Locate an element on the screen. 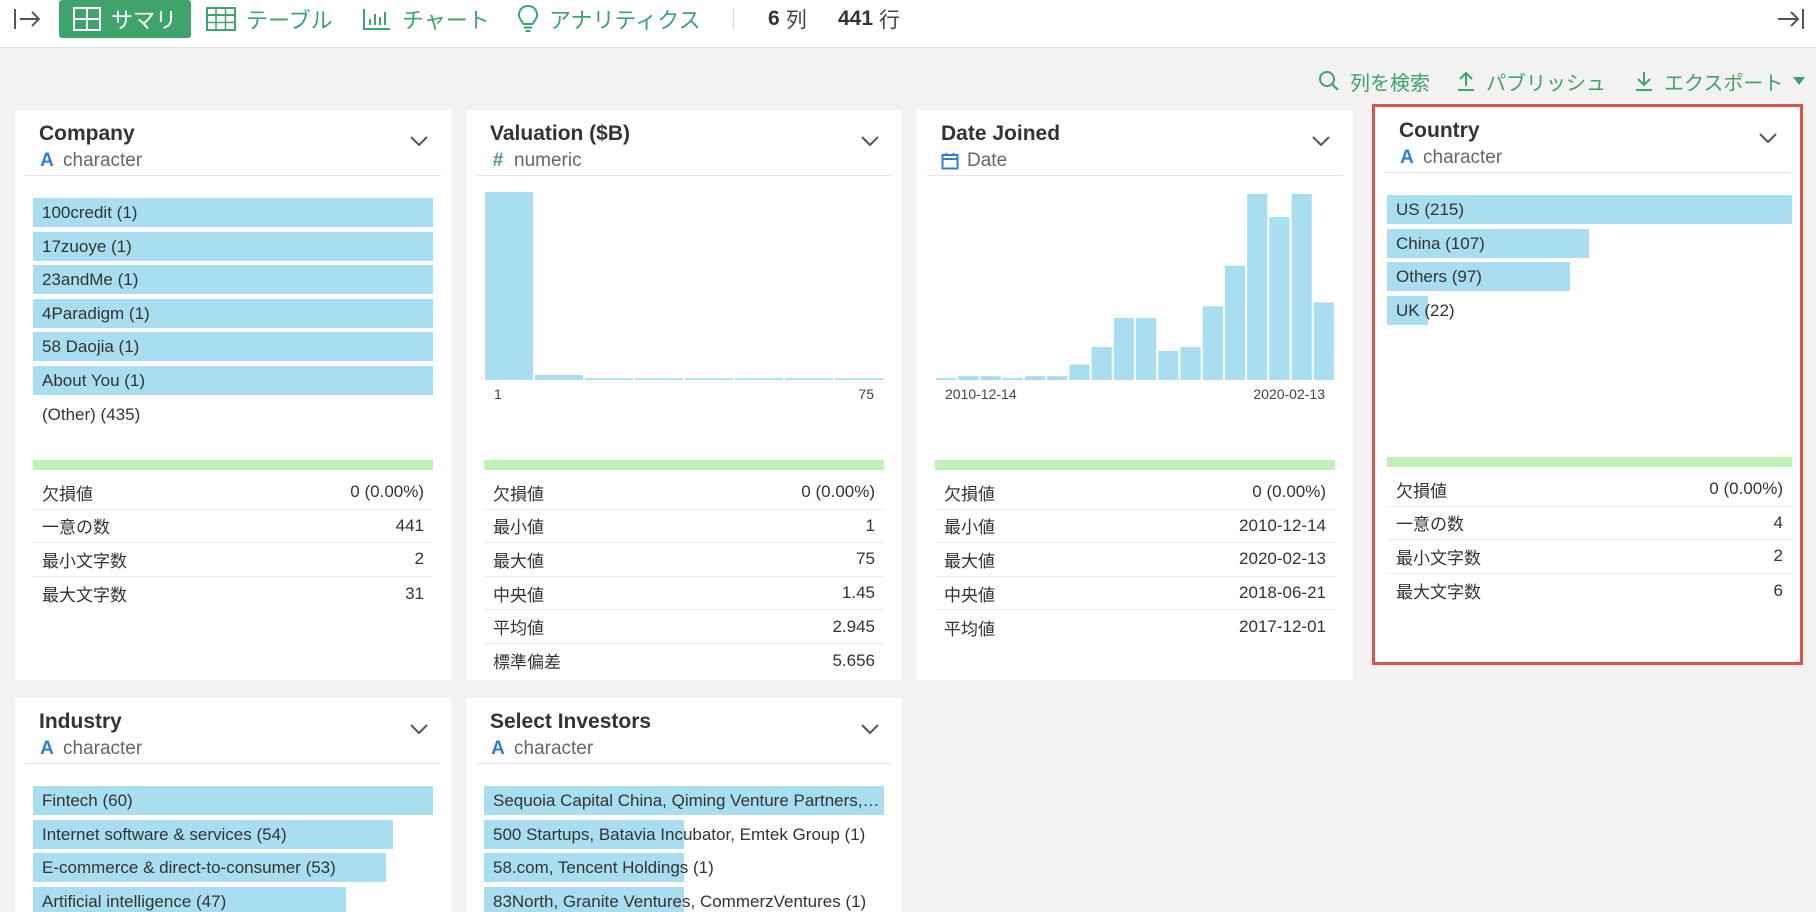  category-bar: E-commerce & direct-to-consumer (53) is located at coordinates (233, 868).